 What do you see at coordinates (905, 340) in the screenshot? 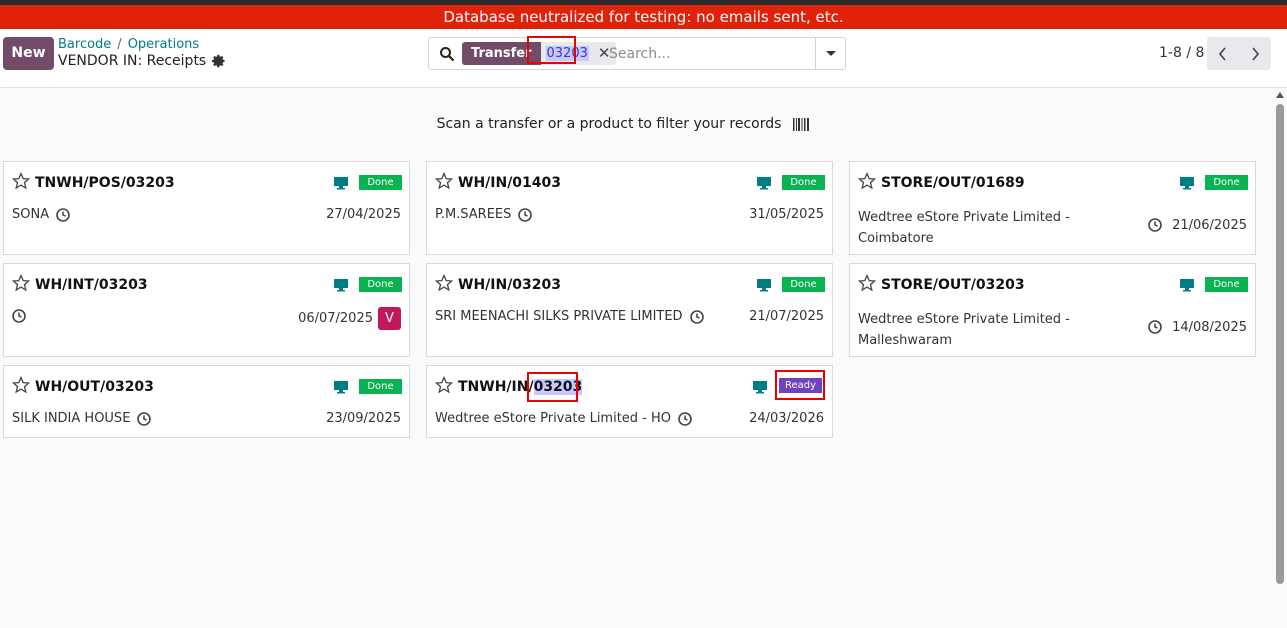
I see `partner-name-line2: Malleshwaram` at bounding box center [905, 340].